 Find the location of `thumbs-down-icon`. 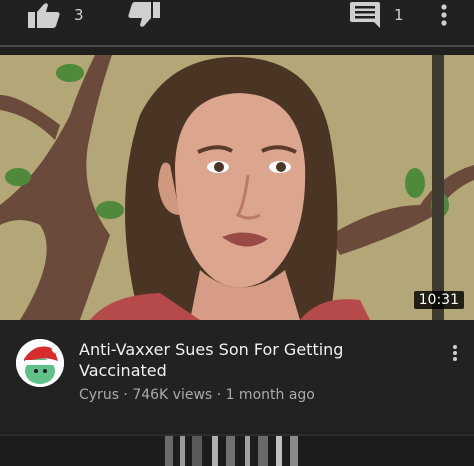

thumbs-down-icon is located at coordinates (144, 15).